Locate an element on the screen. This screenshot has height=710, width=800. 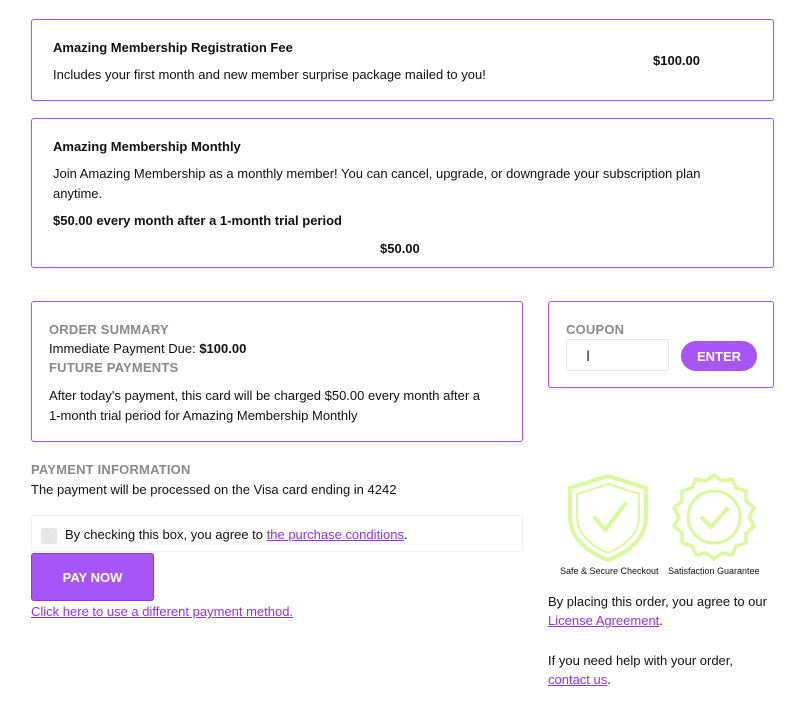
contact-us-line: contact us. is located at coordinates (579, 680).